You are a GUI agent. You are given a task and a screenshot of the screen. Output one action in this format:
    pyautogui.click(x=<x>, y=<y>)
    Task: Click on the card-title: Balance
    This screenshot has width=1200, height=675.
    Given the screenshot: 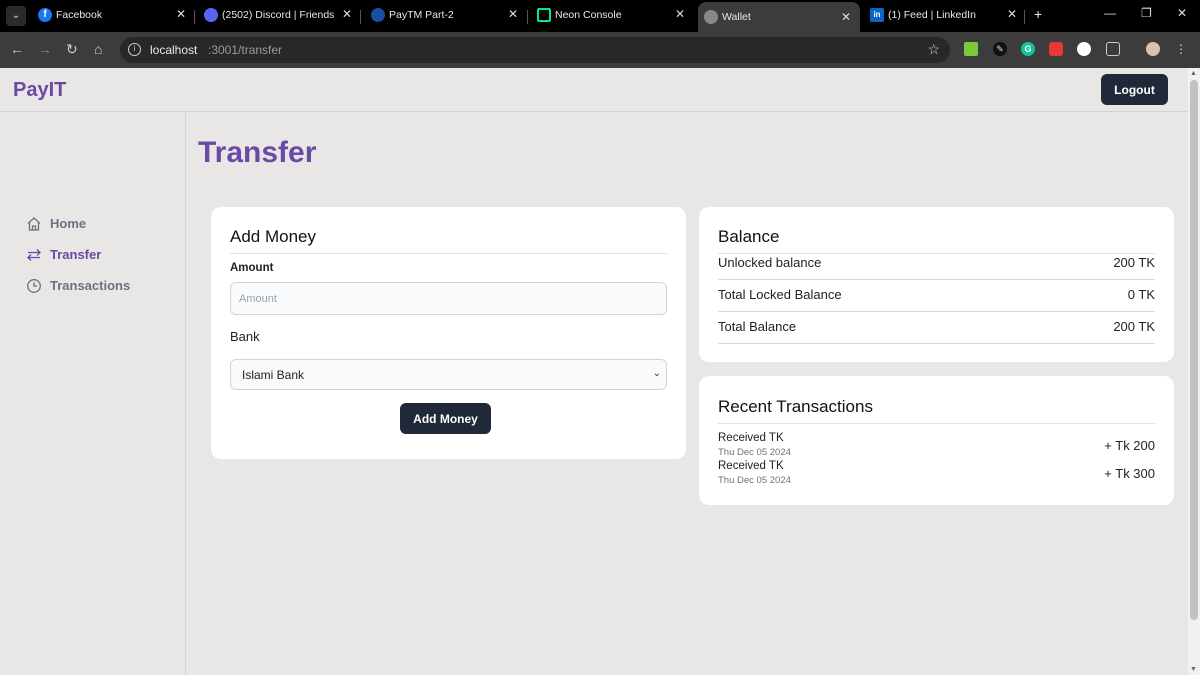 What is the action you would take?
    pyautogui.click(x=749, y=236)
    